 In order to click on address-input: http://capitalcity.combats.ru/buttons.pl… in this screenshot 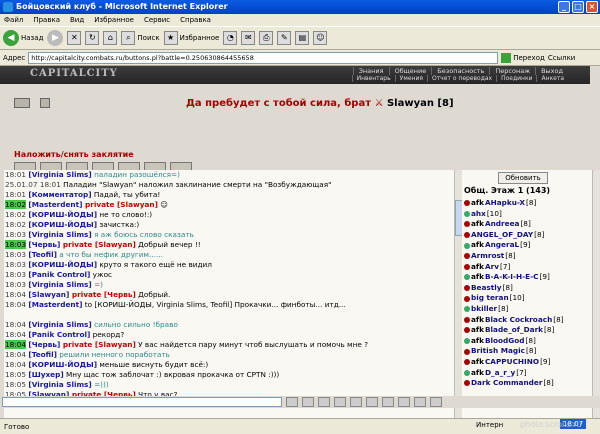, I will do `click(263, 57)`.